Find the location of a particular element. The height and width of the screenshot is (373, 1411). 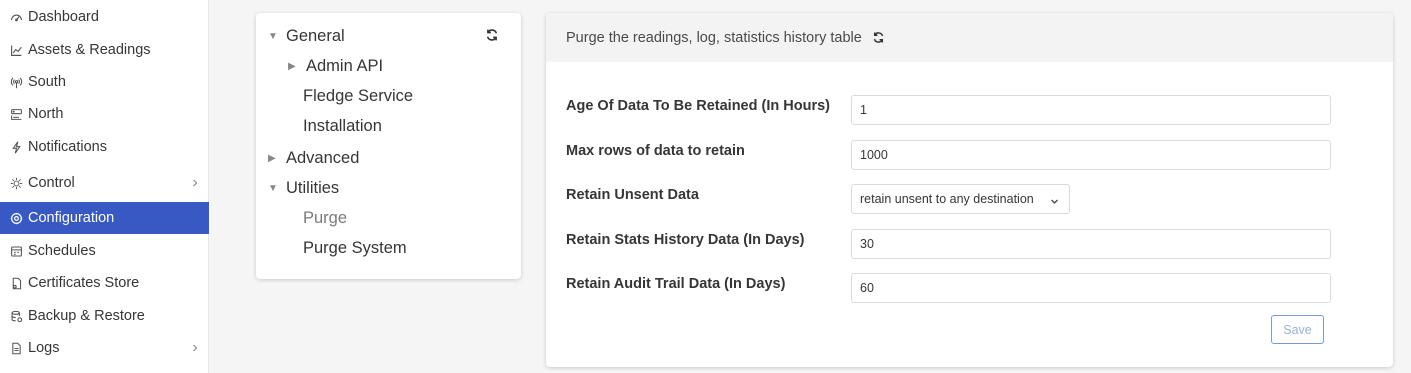

sidebar-item-notifications: Notifications is located at coordinates (104, 147).